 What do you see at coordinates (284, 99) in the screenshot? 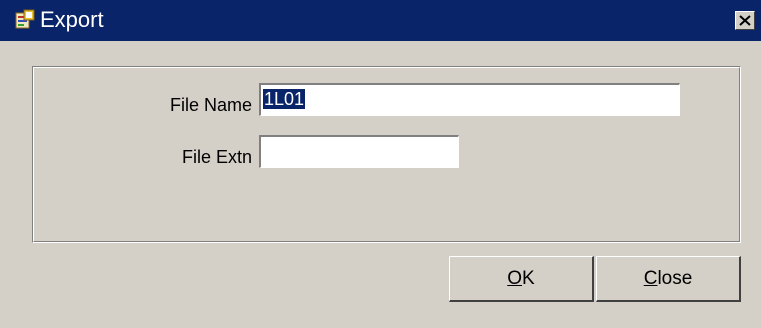
I see `file-name-selected-text: 1L01` at bounding box center [284, 99].